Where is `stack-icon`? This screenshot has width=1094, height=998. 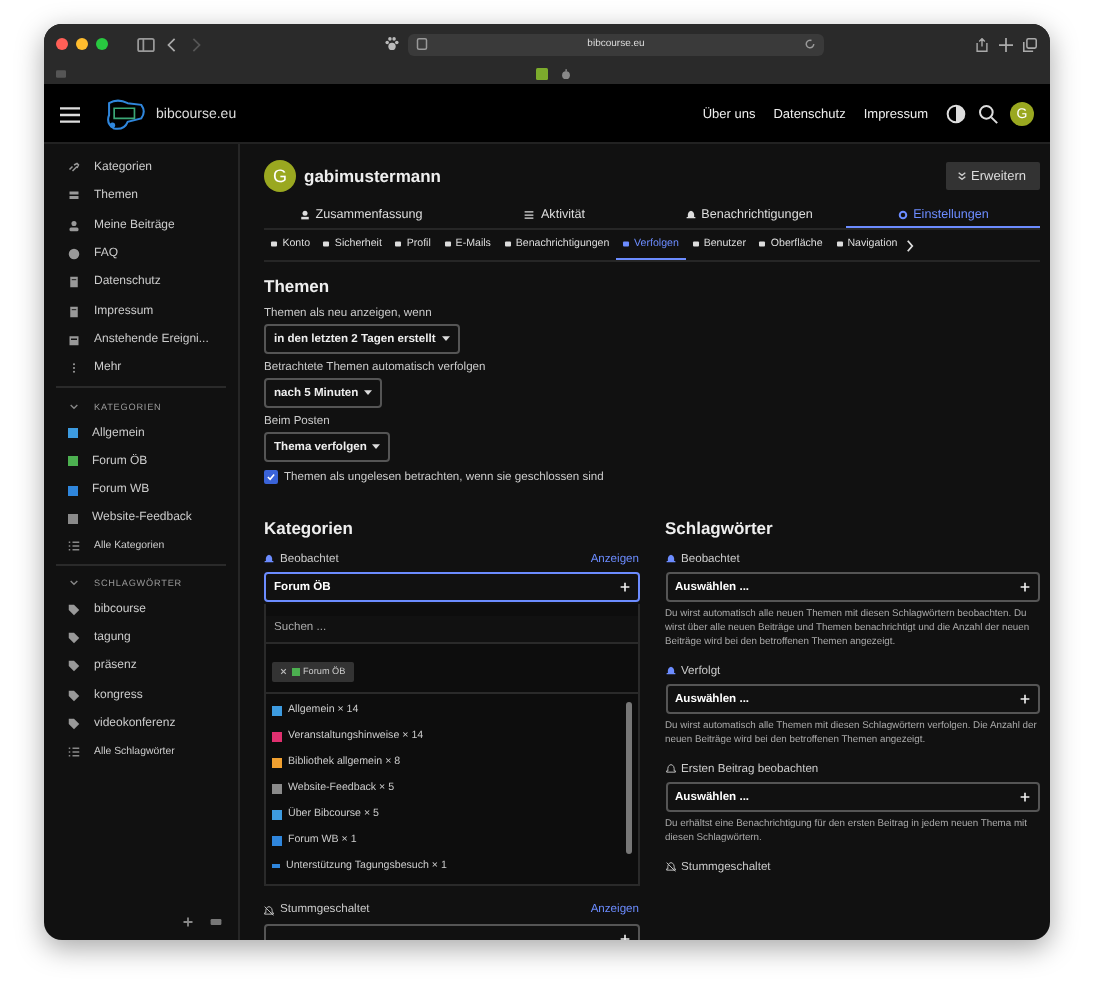 stack-icon is located at coordinates (74, 196).